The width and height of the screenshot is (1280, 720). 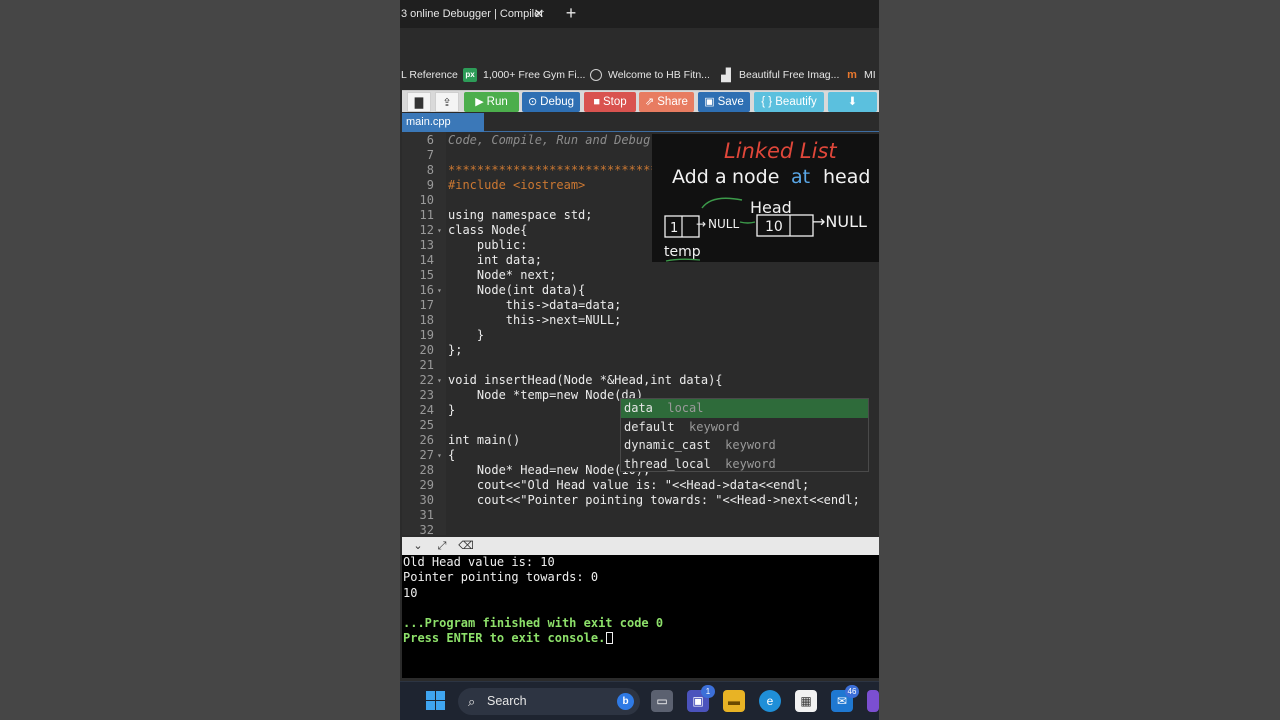 I want to click on line-number: 11, so click(x=426, y=215).